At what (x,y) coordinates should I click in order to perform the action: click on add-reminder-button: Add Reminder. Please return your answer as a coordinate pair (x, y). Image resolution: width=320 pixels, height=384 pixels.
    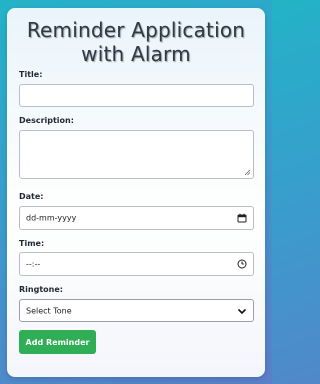
    Looking at the image, I should click on (57, 342).